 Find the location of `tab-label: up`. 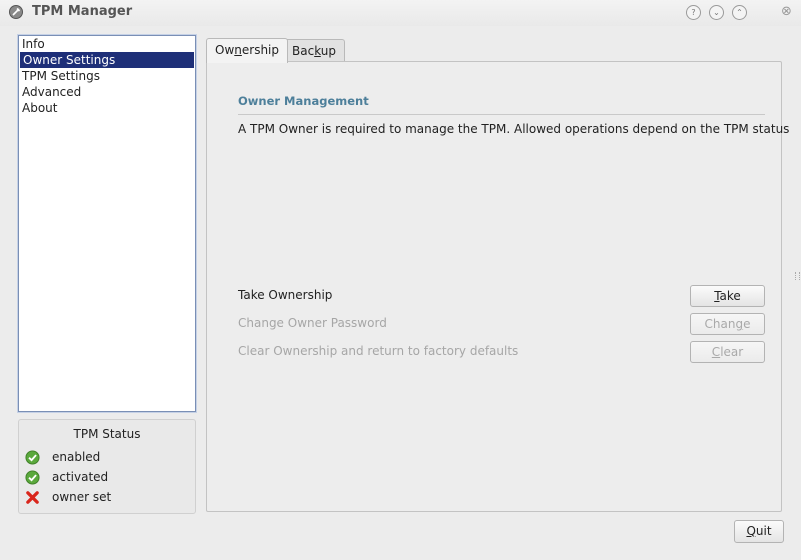

tab-label: up is located at coordinates (328, 51).